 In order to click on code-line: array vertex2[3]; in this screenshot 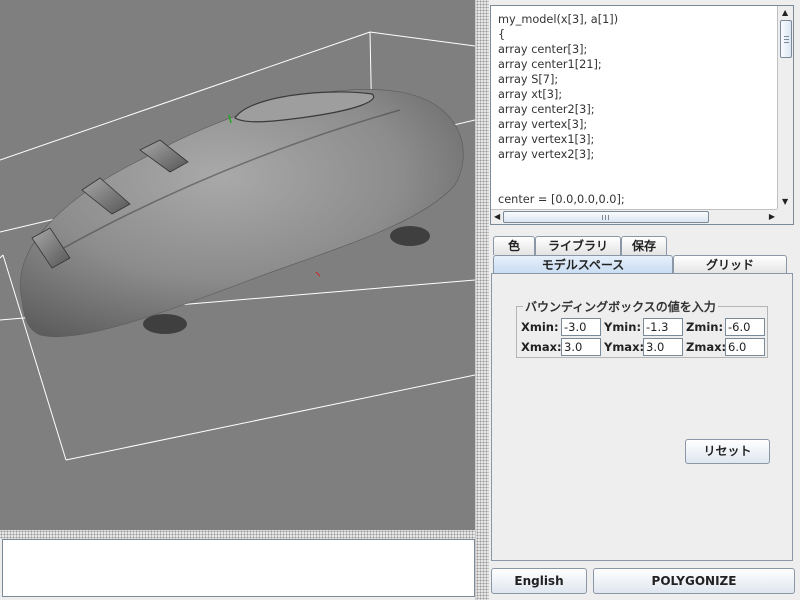, I will do `click(546, 154)`.